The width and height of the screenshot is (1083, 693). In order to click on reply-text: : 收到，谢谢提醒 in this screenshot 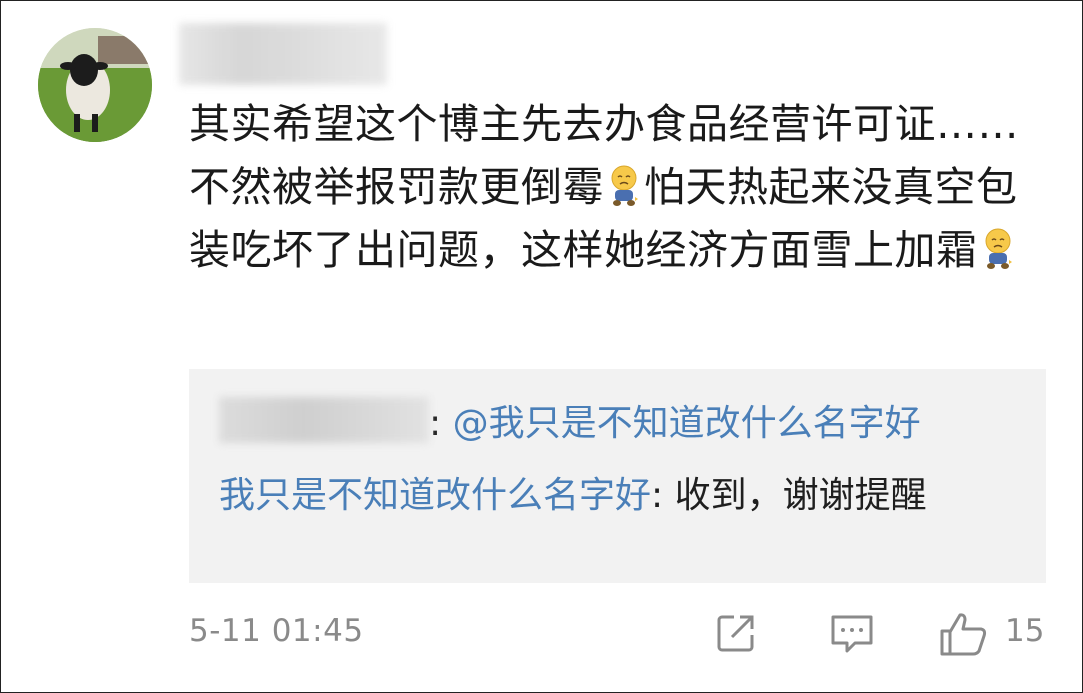, I will do `click(789, 495)`.